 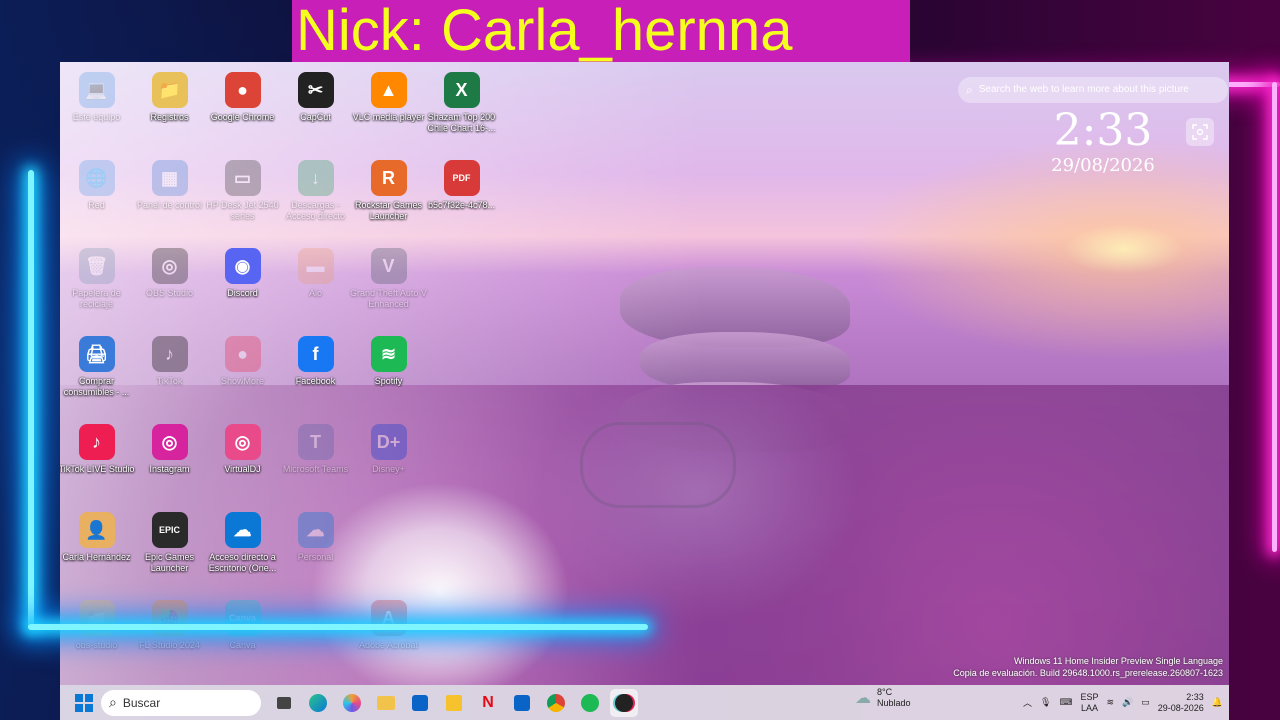 What do you see at coordinates (84, 703) in the screenshot?
I see `start-button` at bounding box center [84, 703].